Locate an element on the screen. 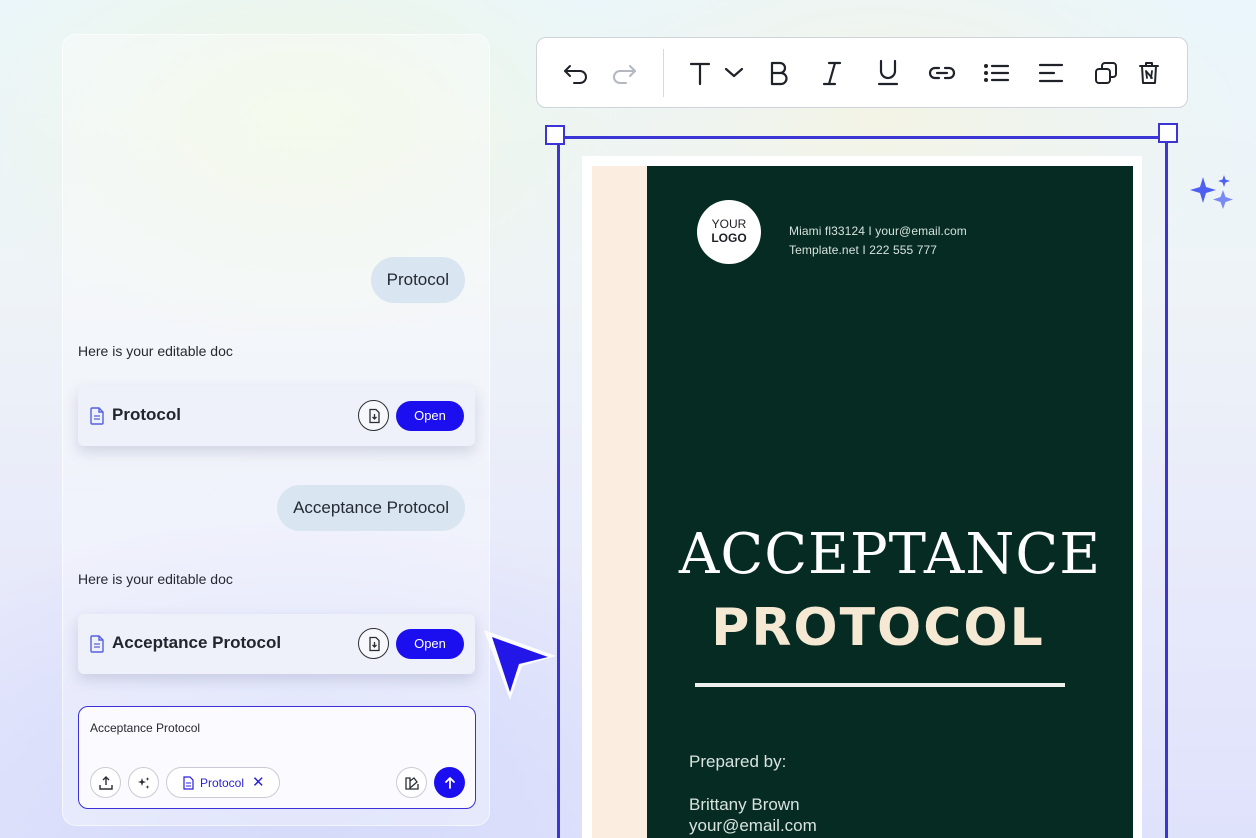 Image resolution: width=1256 pixels, height=838 pixels. pointer-cursor-icon is located at coordinates (520, 665).